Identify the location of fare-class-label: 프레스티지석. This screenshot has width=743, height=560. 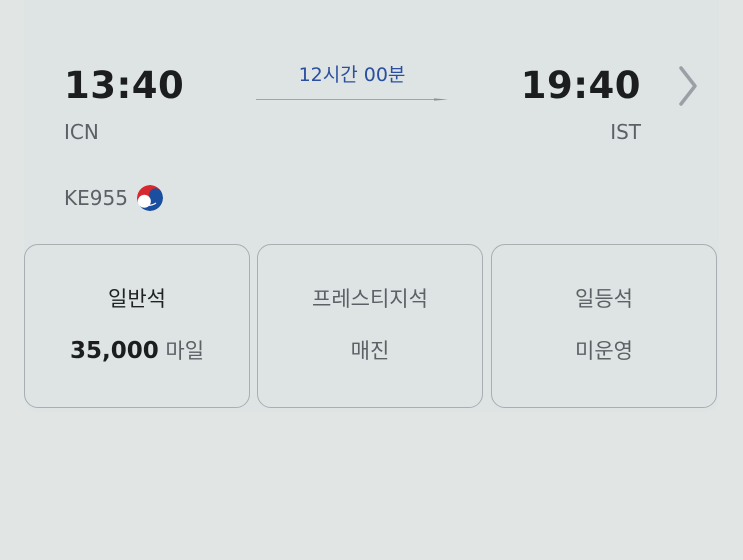
(370, 299).